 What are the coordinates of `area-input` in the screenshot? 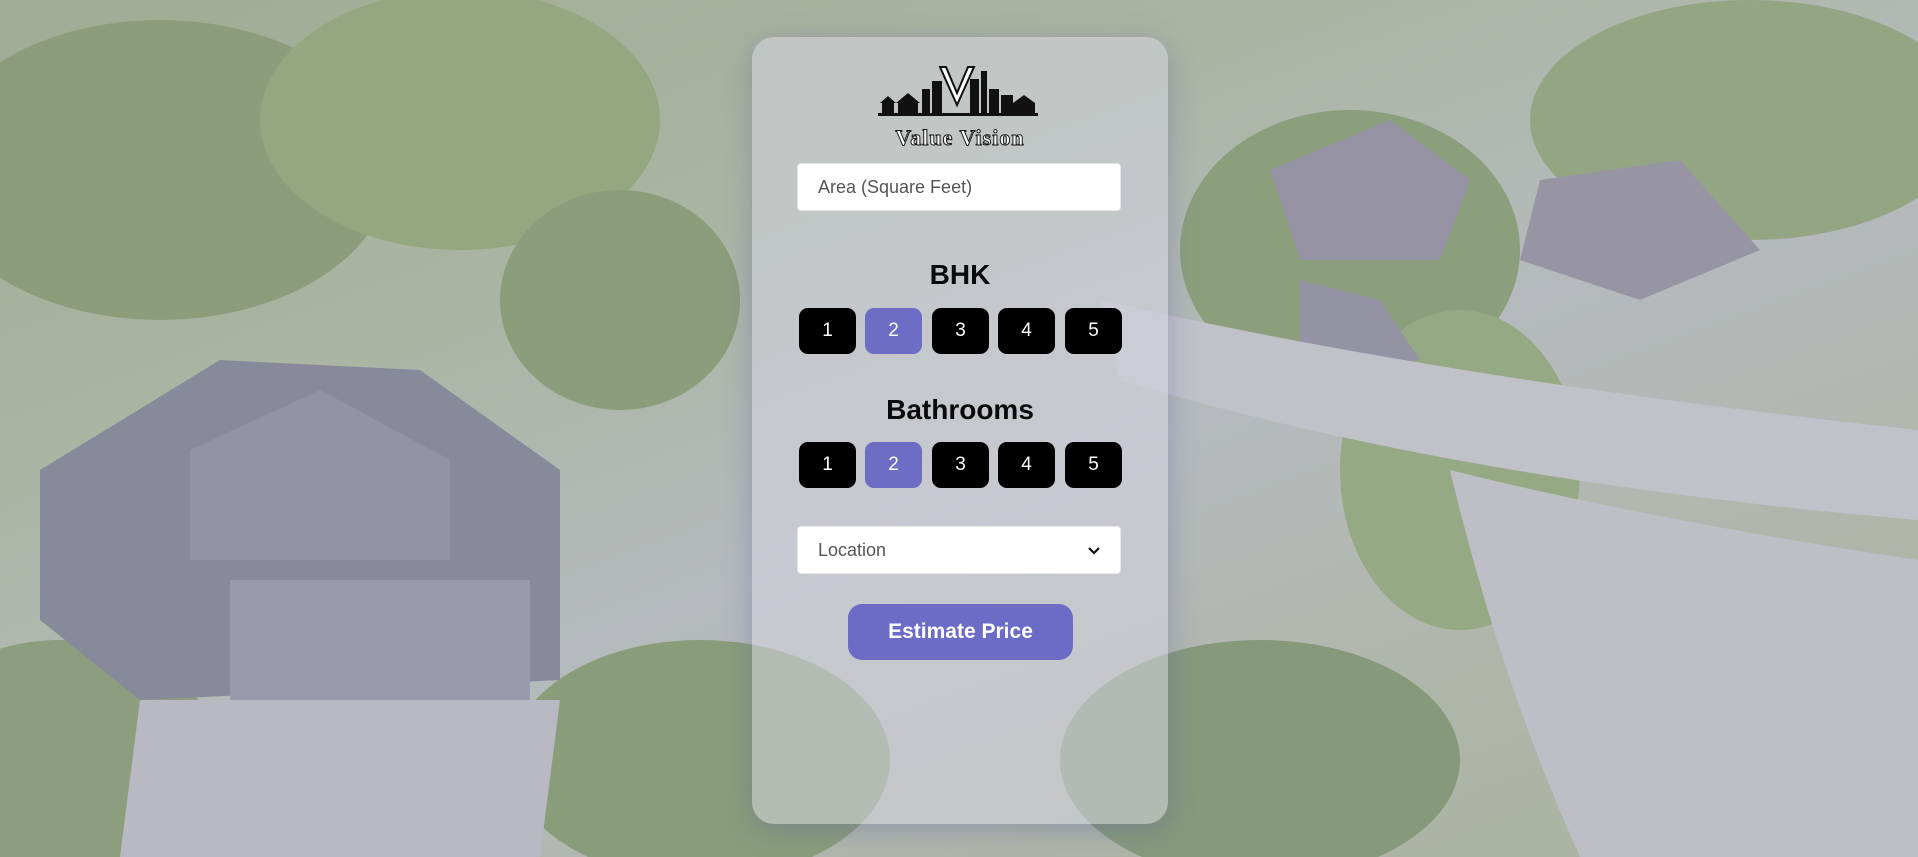 It's located at (959, 187).